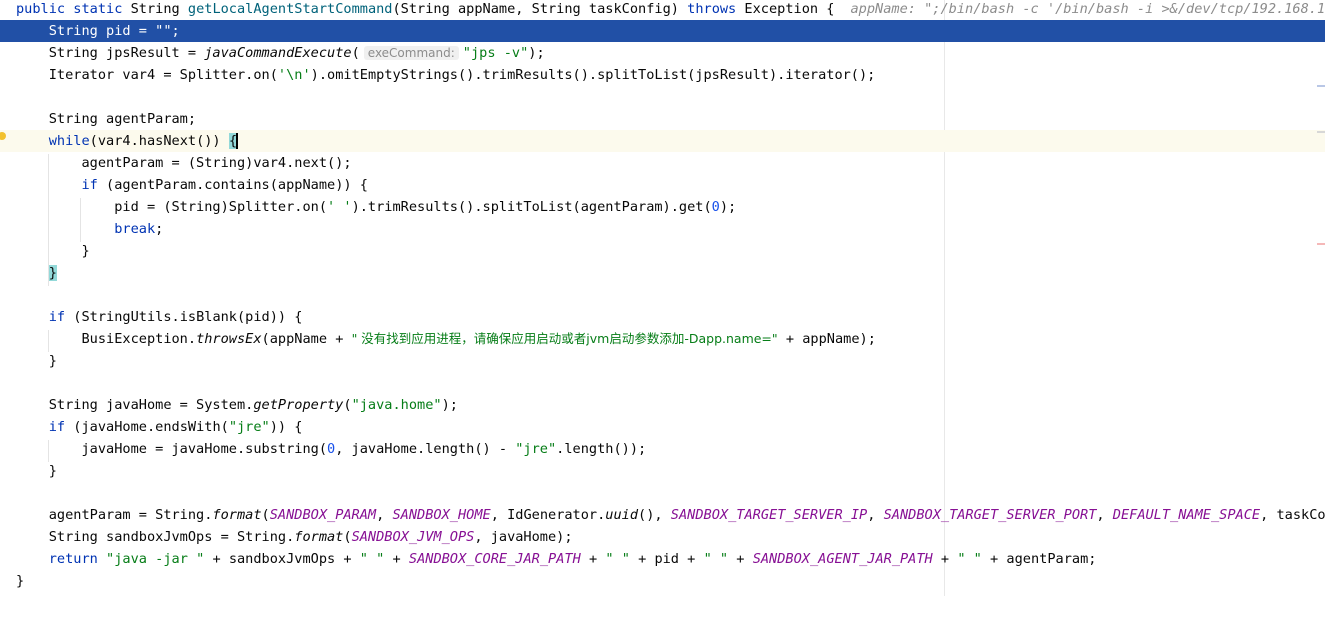  What do you see at coordinates (298, 405) in the screenshot?
I see `code-token: getProperty` at bounding box center [298, 405].